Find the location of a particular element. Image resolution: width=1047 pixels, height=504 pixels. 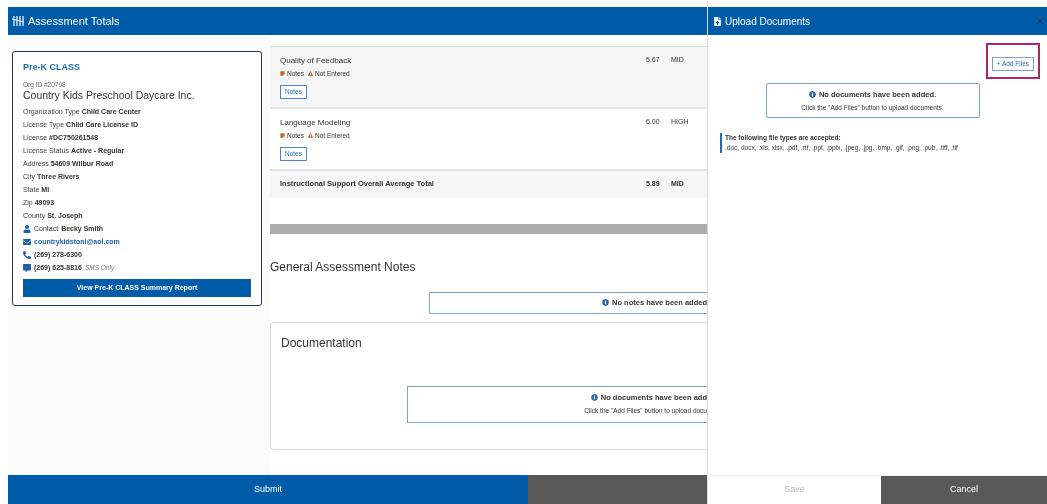

phone-icon is located at coordinates (27, 254).